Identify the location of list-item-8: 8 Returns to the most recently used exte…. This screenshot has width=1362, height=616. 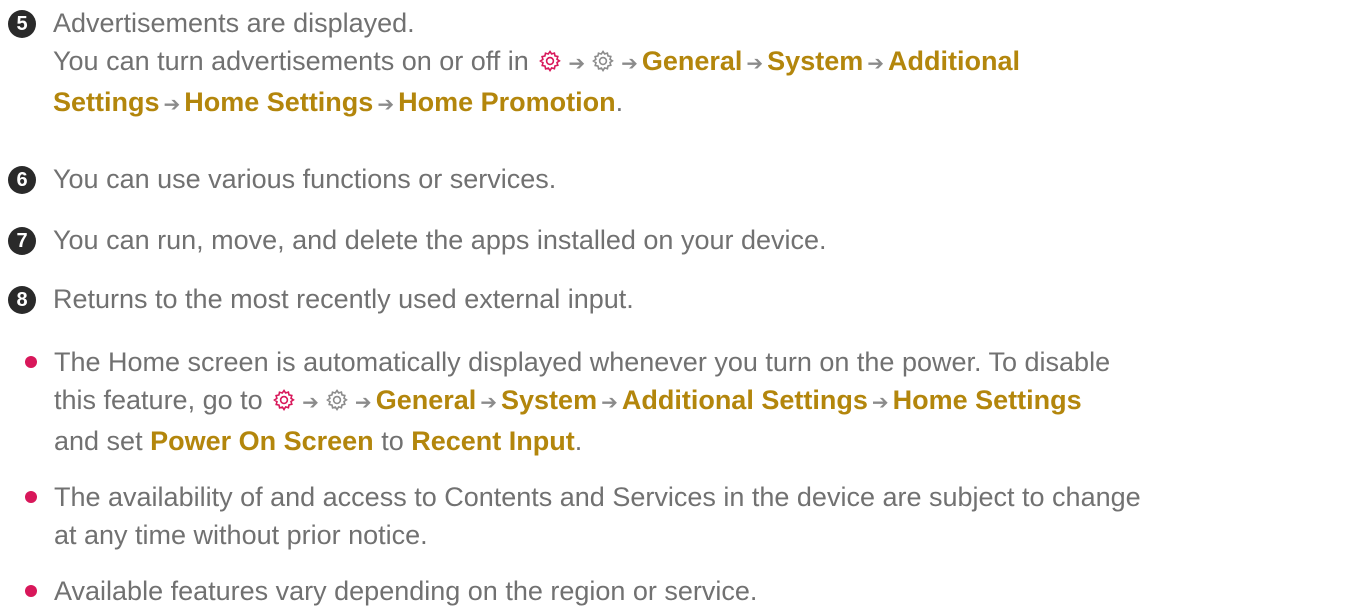
(678, 299).